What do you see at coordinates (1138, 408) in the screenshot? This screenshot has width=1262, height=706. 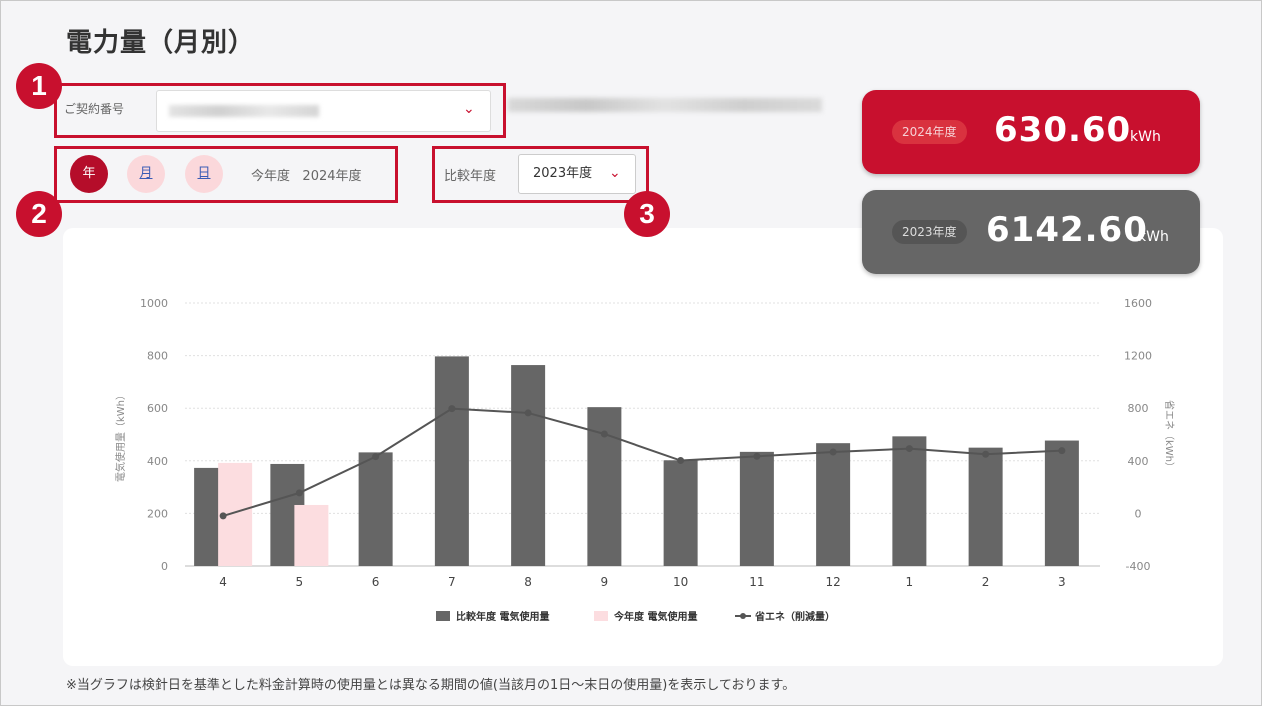 I see `y2-tick-label: 800` at bounding box center [1138, 408].